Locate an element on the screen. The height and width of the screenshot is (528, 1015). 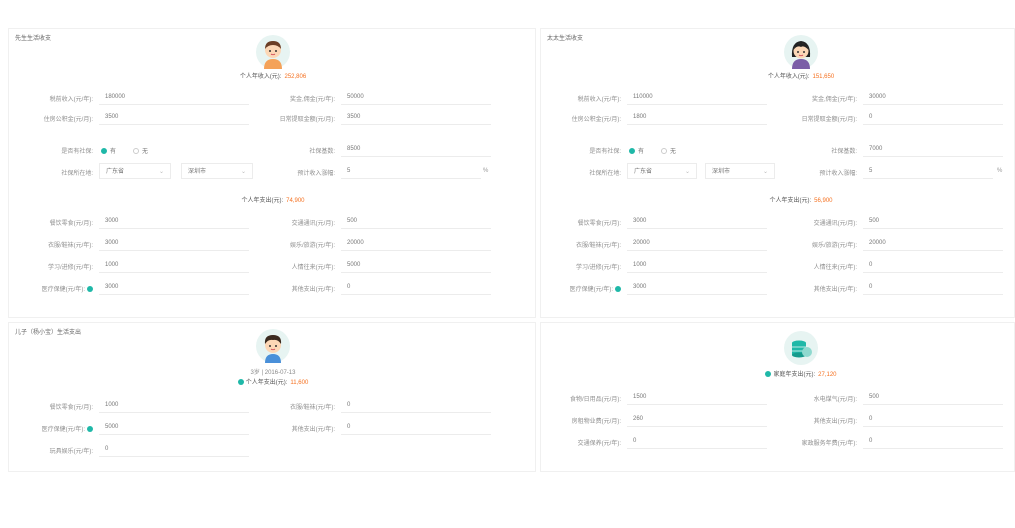
boy-avatar-icon is located at coordinates (273, 346).